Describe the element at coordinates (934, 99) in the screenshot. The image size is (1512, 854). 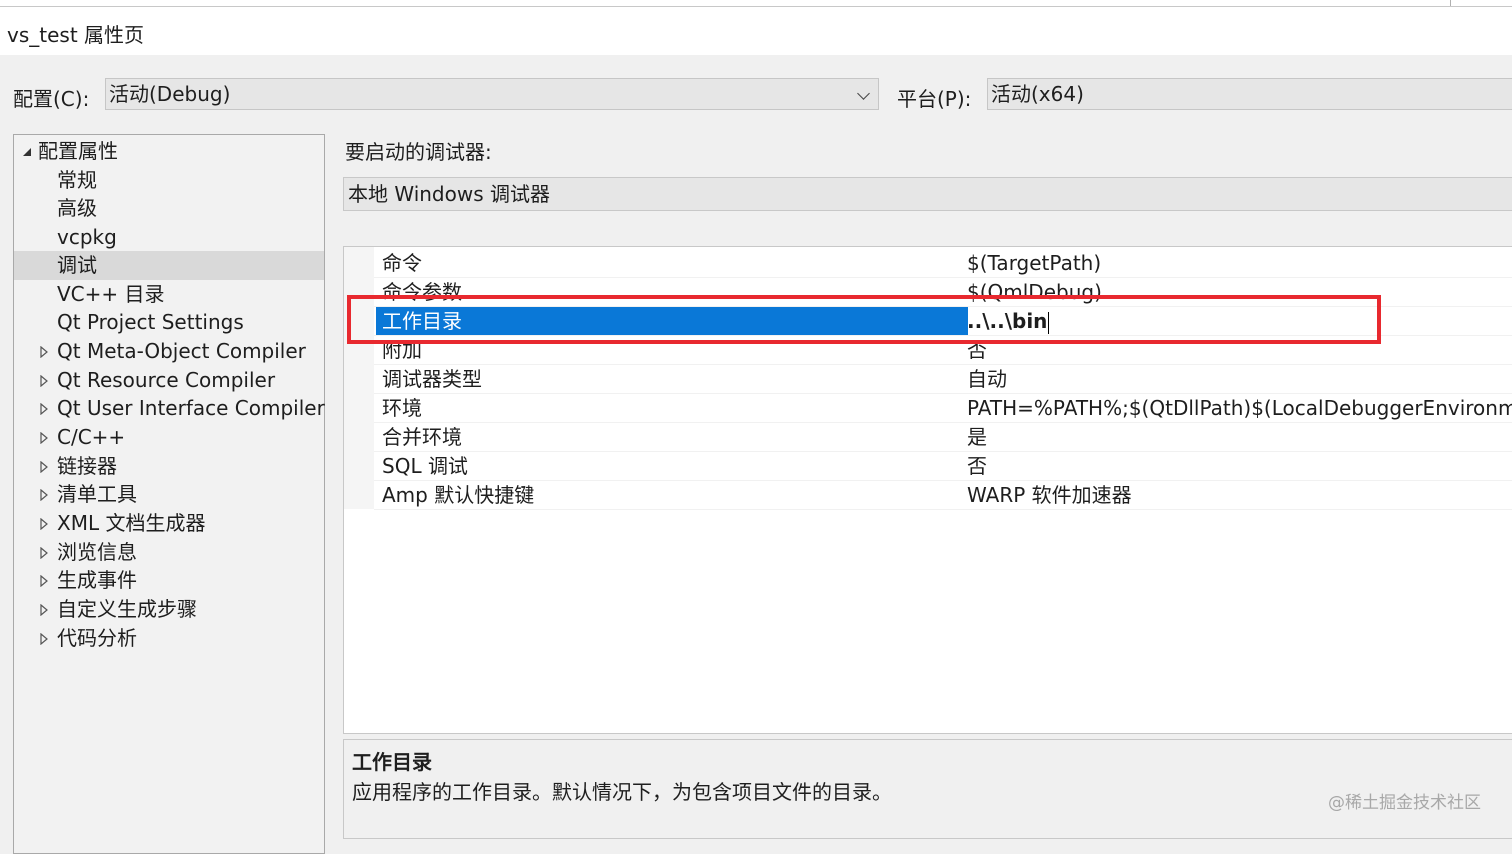
I see `platform-label: 平台(P):` at that location.